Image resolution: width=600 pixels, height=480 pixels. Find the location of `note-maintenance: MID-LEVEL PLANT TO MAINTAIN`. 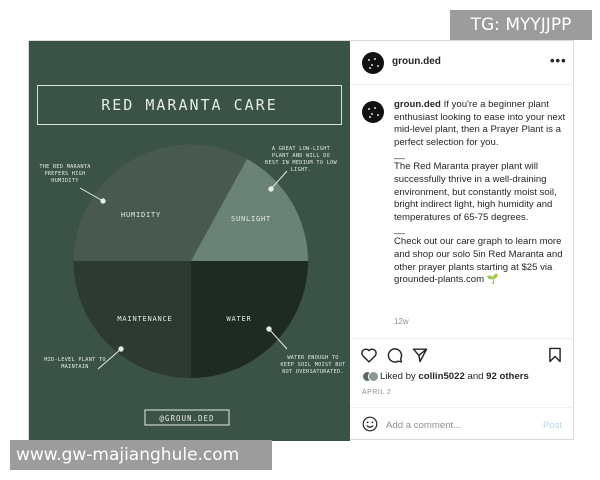

note-maintenance: MID-LEVEL PLANT TO MAINTAIN is located at coordinates (75, 363).